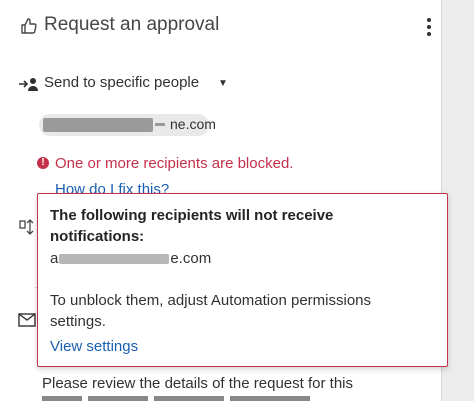 This screenshot has height=404, width=474. What do you see at coordinates (29, 84) in the screenshot?
I see `person-arrow-icon` at bounding box center [29, 84].